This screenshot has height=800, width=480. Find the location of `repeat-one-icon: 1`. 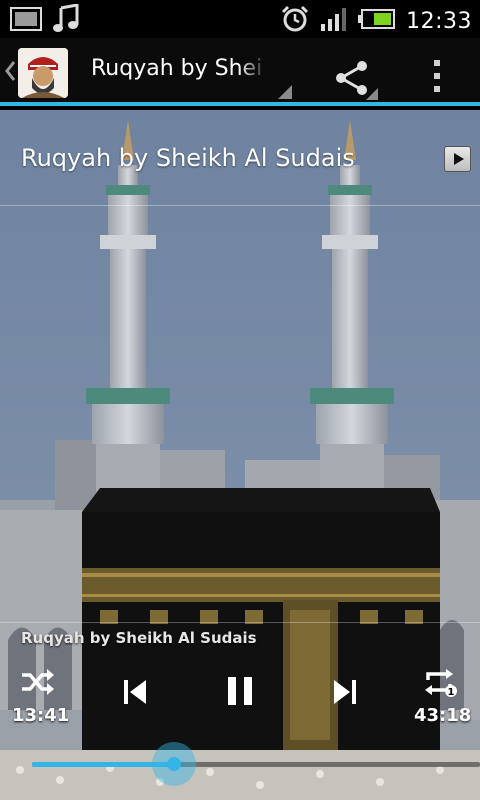

repeat-one-icon: 1 is located at coordinates (440, 682).